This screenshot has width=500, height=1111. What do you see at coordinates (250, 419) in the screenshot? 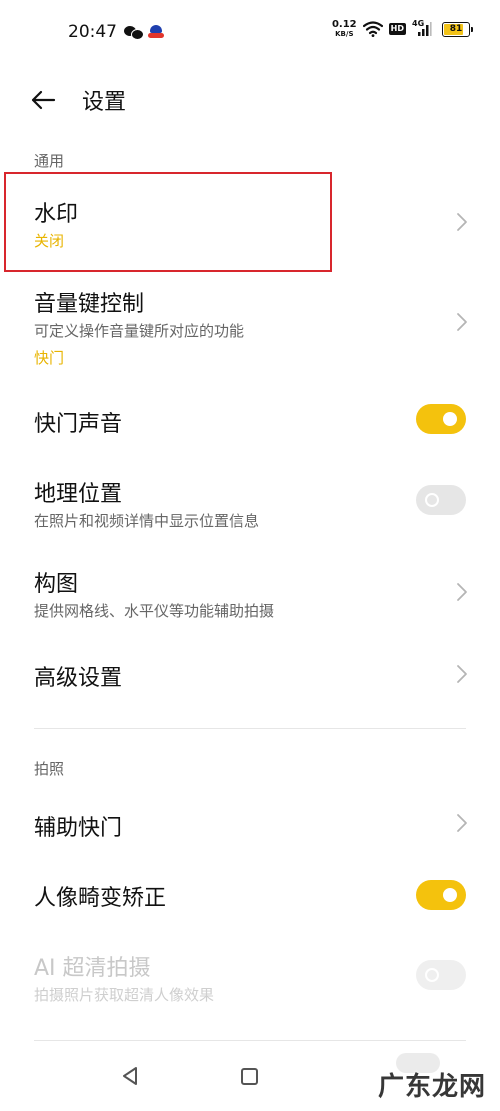
I see `setting-row-shutter-sound: 快门声音` at bounding box center [250, 419].